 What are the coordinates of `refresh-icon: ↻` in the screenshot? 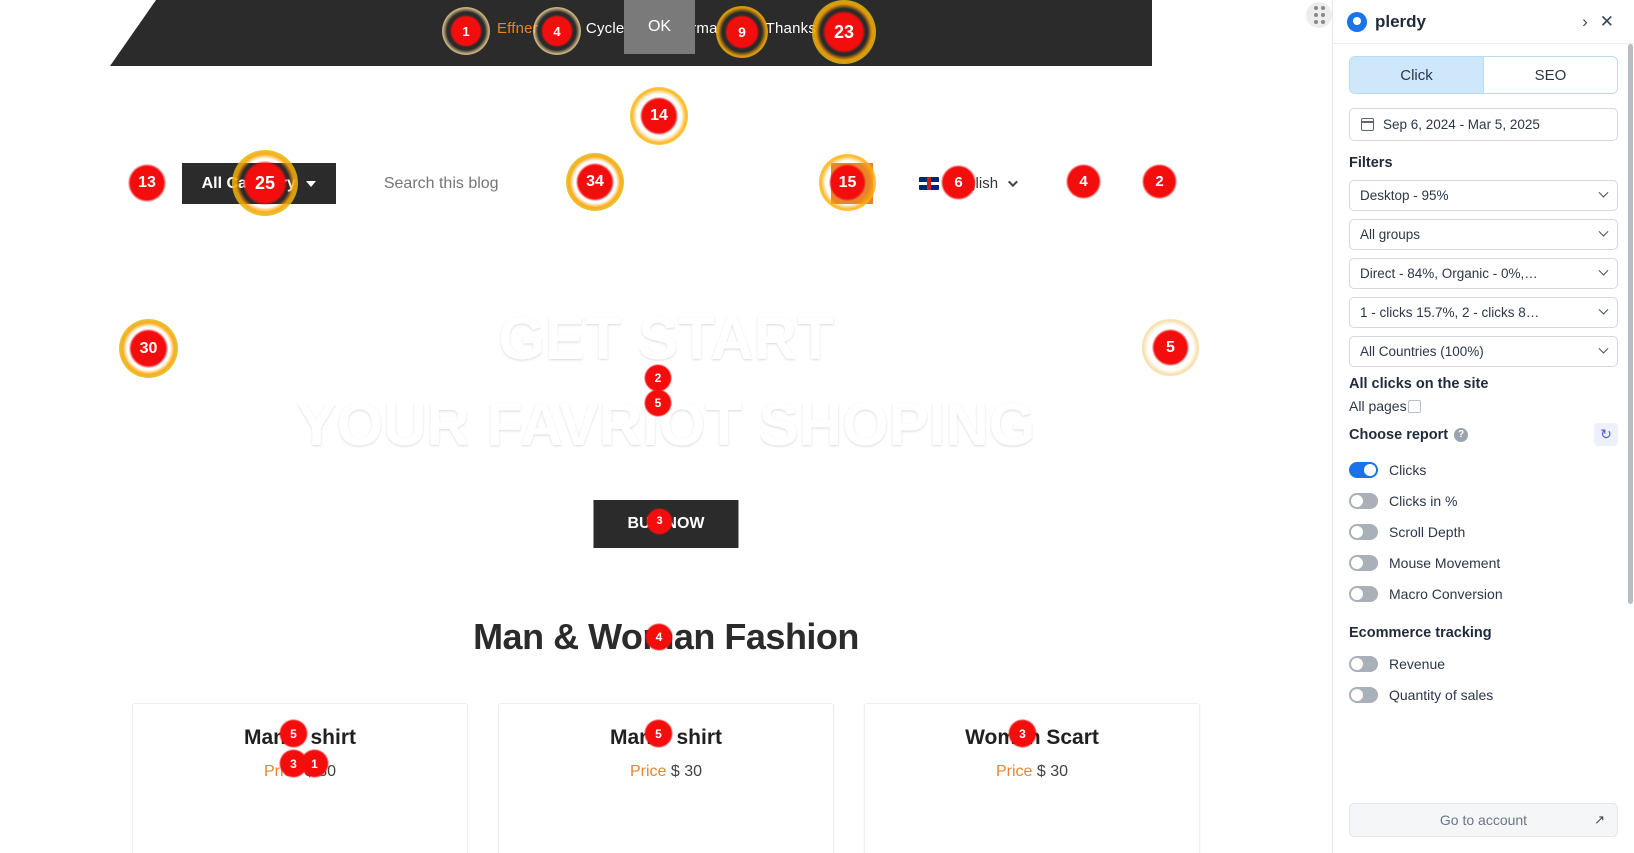 It's located at (1606, 434).